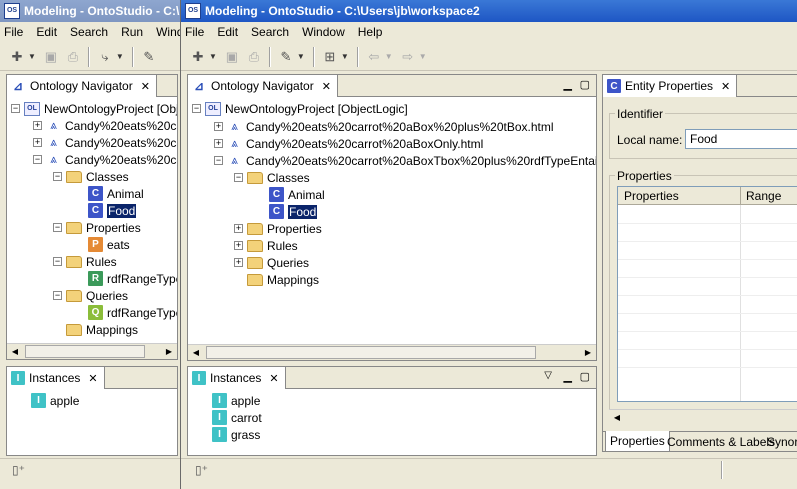 The width and height of the screenshot is (797, 489). Describe the element at coordinates (763, 196) in the screenshot. I see `column-header-range: Range` at that location.